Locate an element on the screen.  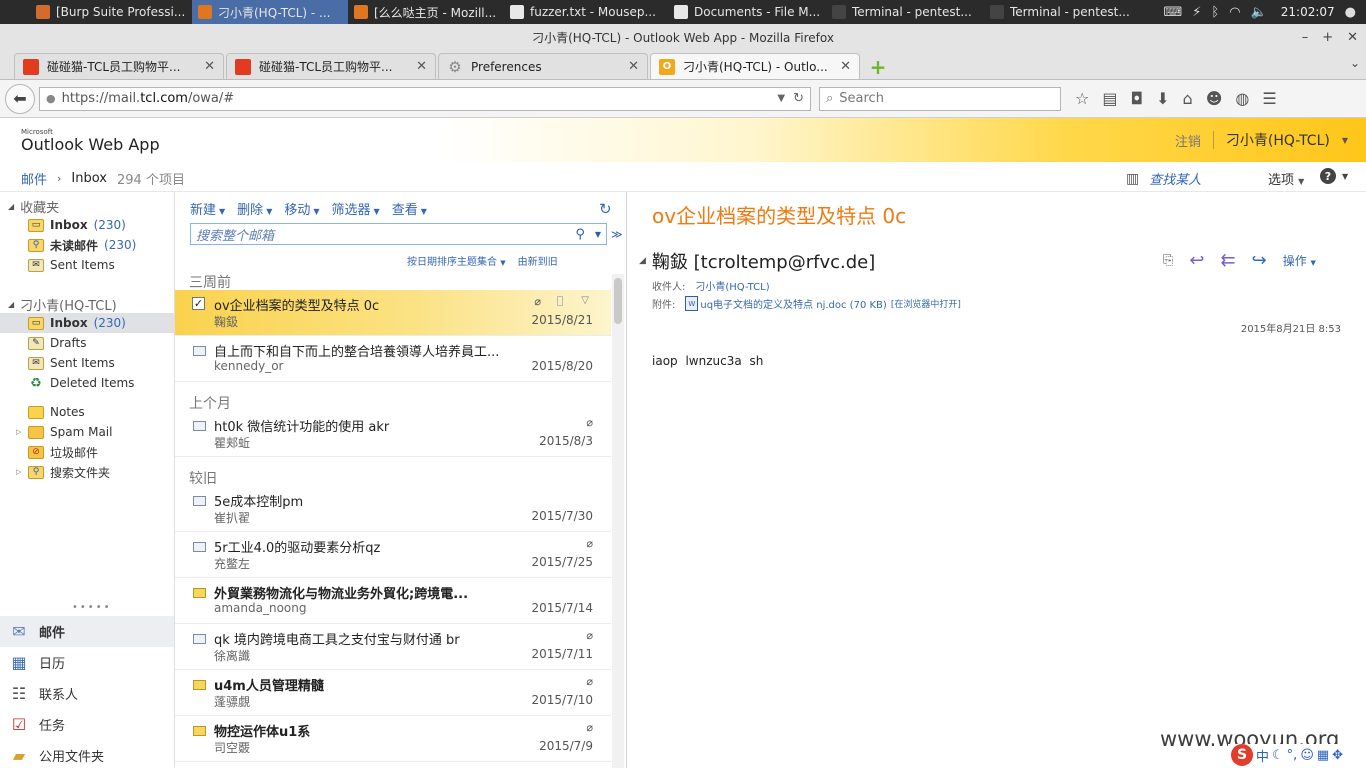
menu-icon: ☰ is located at coordinates (1269, 98).